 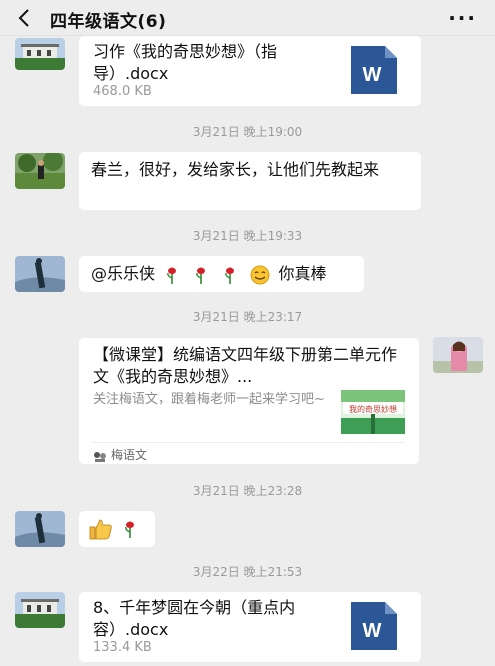 What do you see at coordinates (247, 236) in the screenshot?
I see `timestamp: 3月21日 晚上19:33` at bounding box center [247, 236].